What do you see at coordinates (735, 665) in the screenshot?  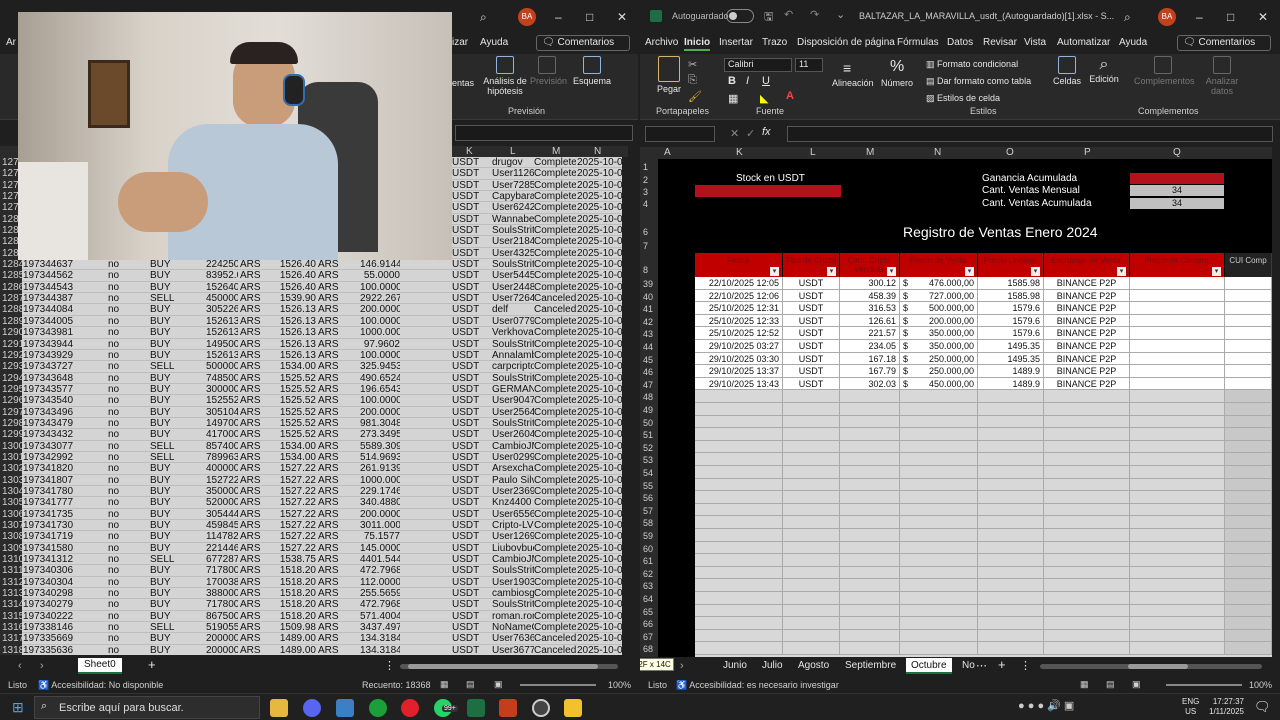 I see `tab-junio: Junio` at bounding box center [735, 665].